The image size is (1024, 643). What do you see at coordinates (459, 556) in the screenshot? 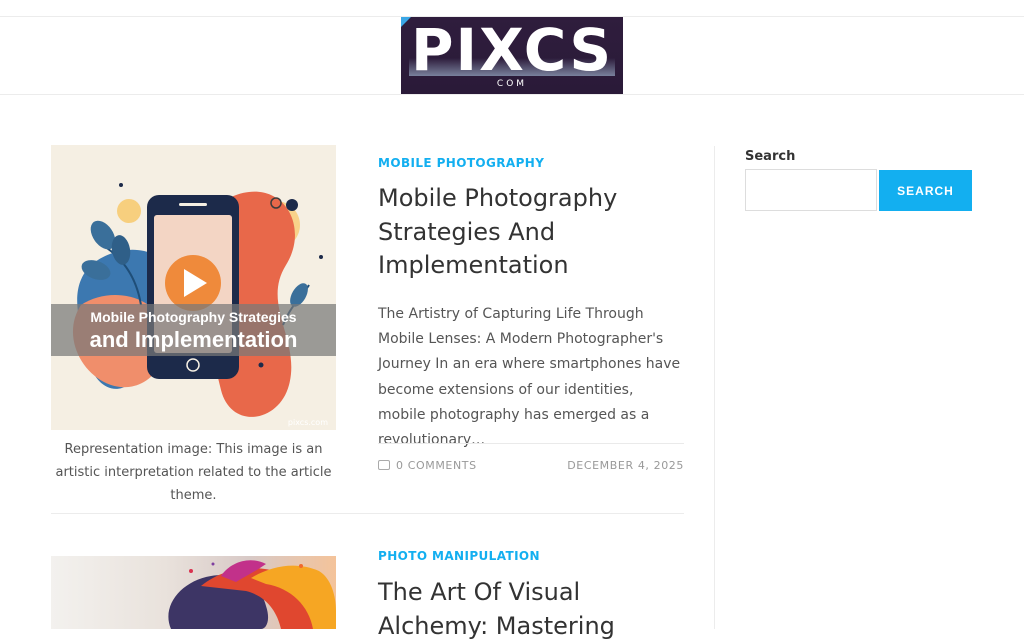
I see `post-category-link: PHOTO MANIPULATION` at bounding box center [459, 556].